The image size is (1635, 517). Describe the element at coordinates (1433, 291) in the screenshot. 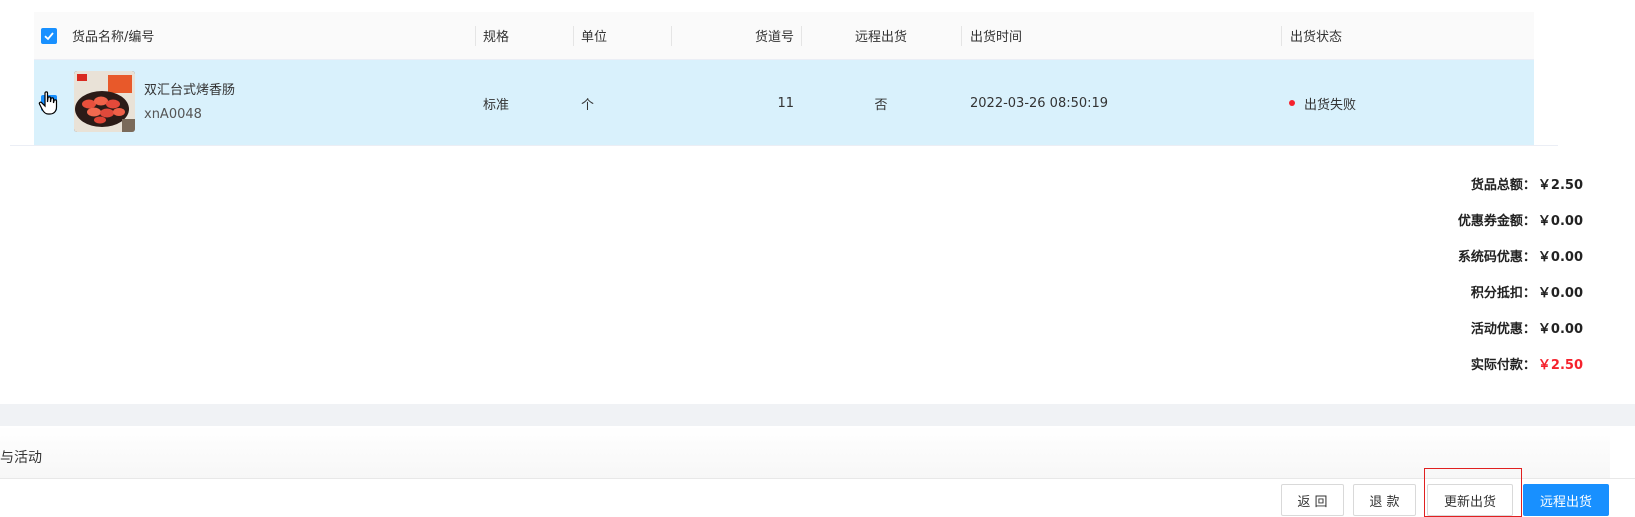

I see `summary-points: 积分抵扣： ￥0.00` at that location.